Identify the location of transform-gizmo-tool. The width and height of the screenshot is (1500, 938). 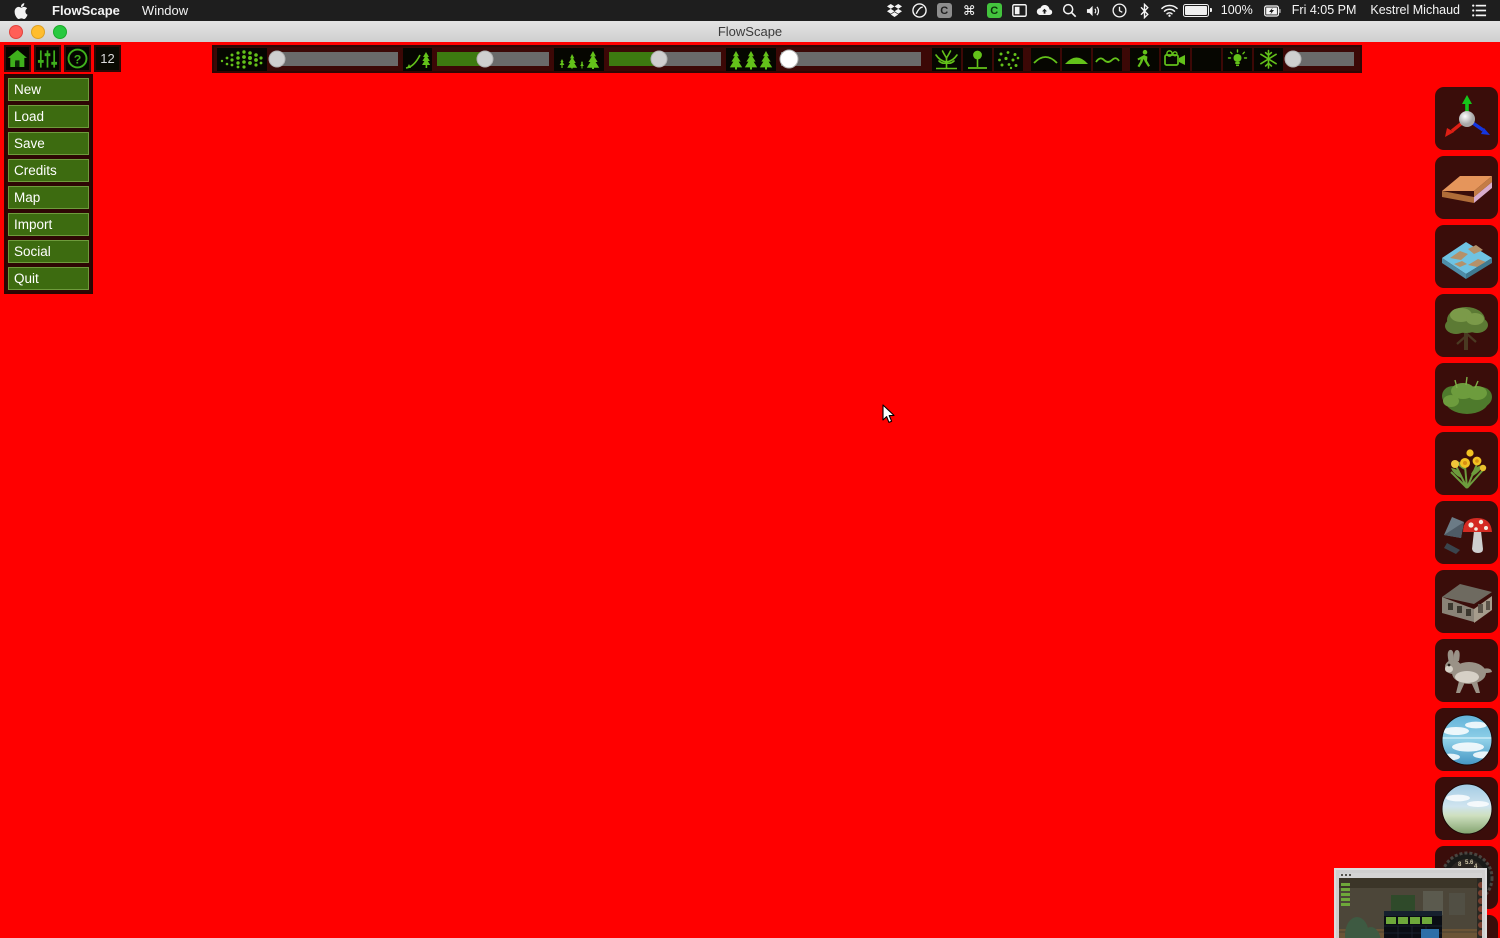
(1466, 118).